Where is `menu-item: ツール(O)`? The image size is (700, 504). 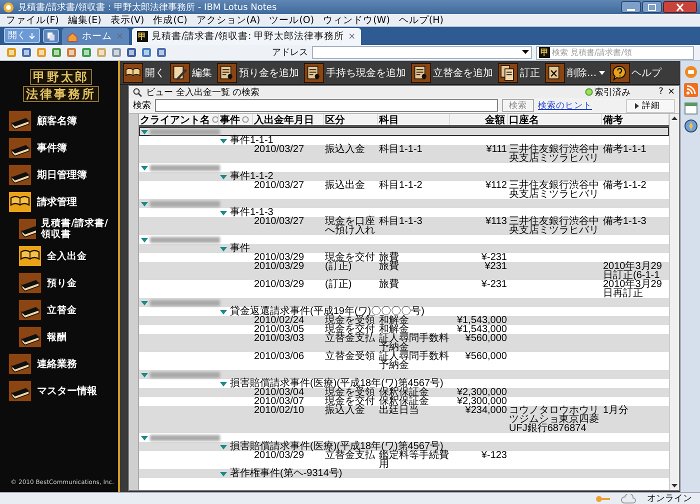 menu-item: ツール(O) is located at coordinates (291, 20).